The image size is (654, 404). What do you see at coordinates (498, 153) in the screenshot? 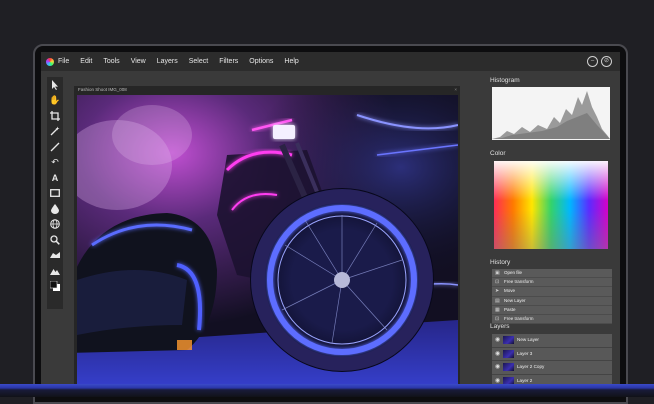
I see `color-panel-title: Color` at bounding box center [498, 153].